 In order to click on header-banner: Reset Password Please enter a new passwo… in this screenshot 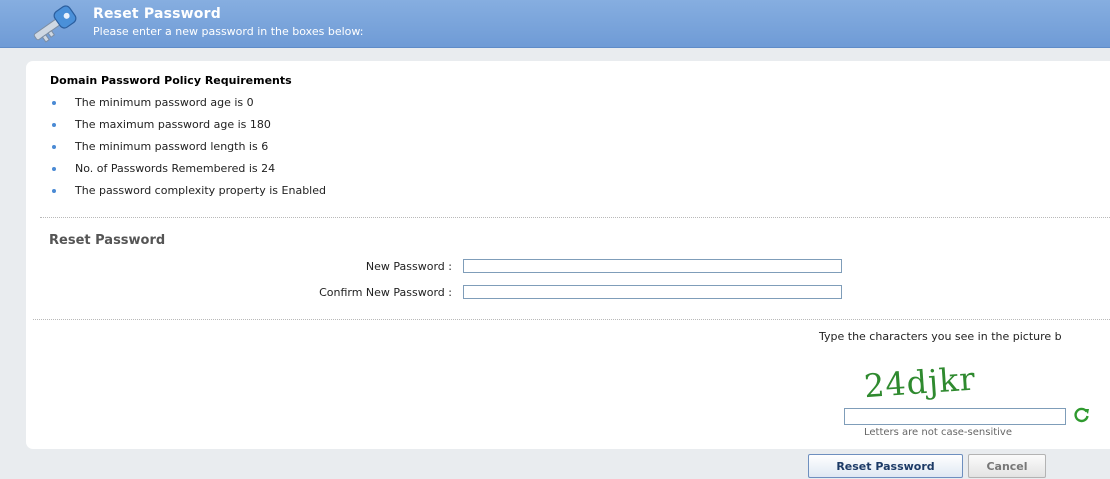, I will do `click(555, 24)`.